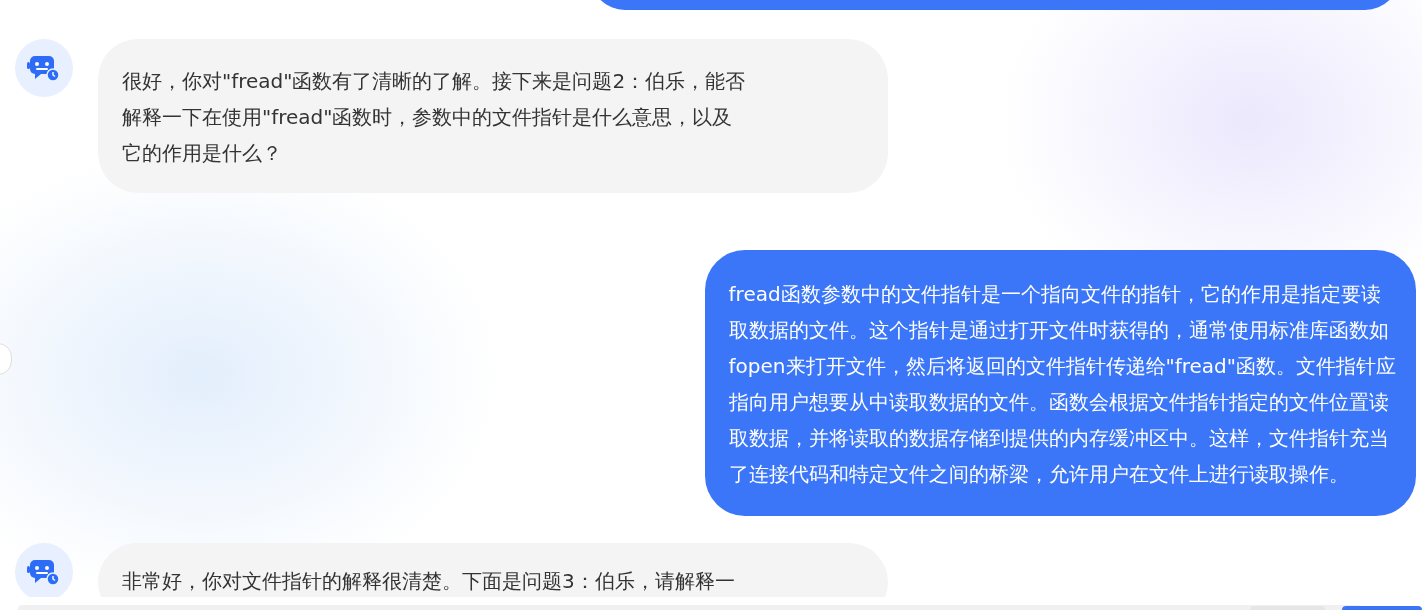  Describe the element at coordinates (434, 117) in the screenshot. I see `message-text: 很好，你对"fread"函数有了清晰的了解。接下来是问题2：伯乐，能否 解释一下在使用"fread"函数时，参数中的文件指针是什么意思，以及 它的作用是什么？` at that location.